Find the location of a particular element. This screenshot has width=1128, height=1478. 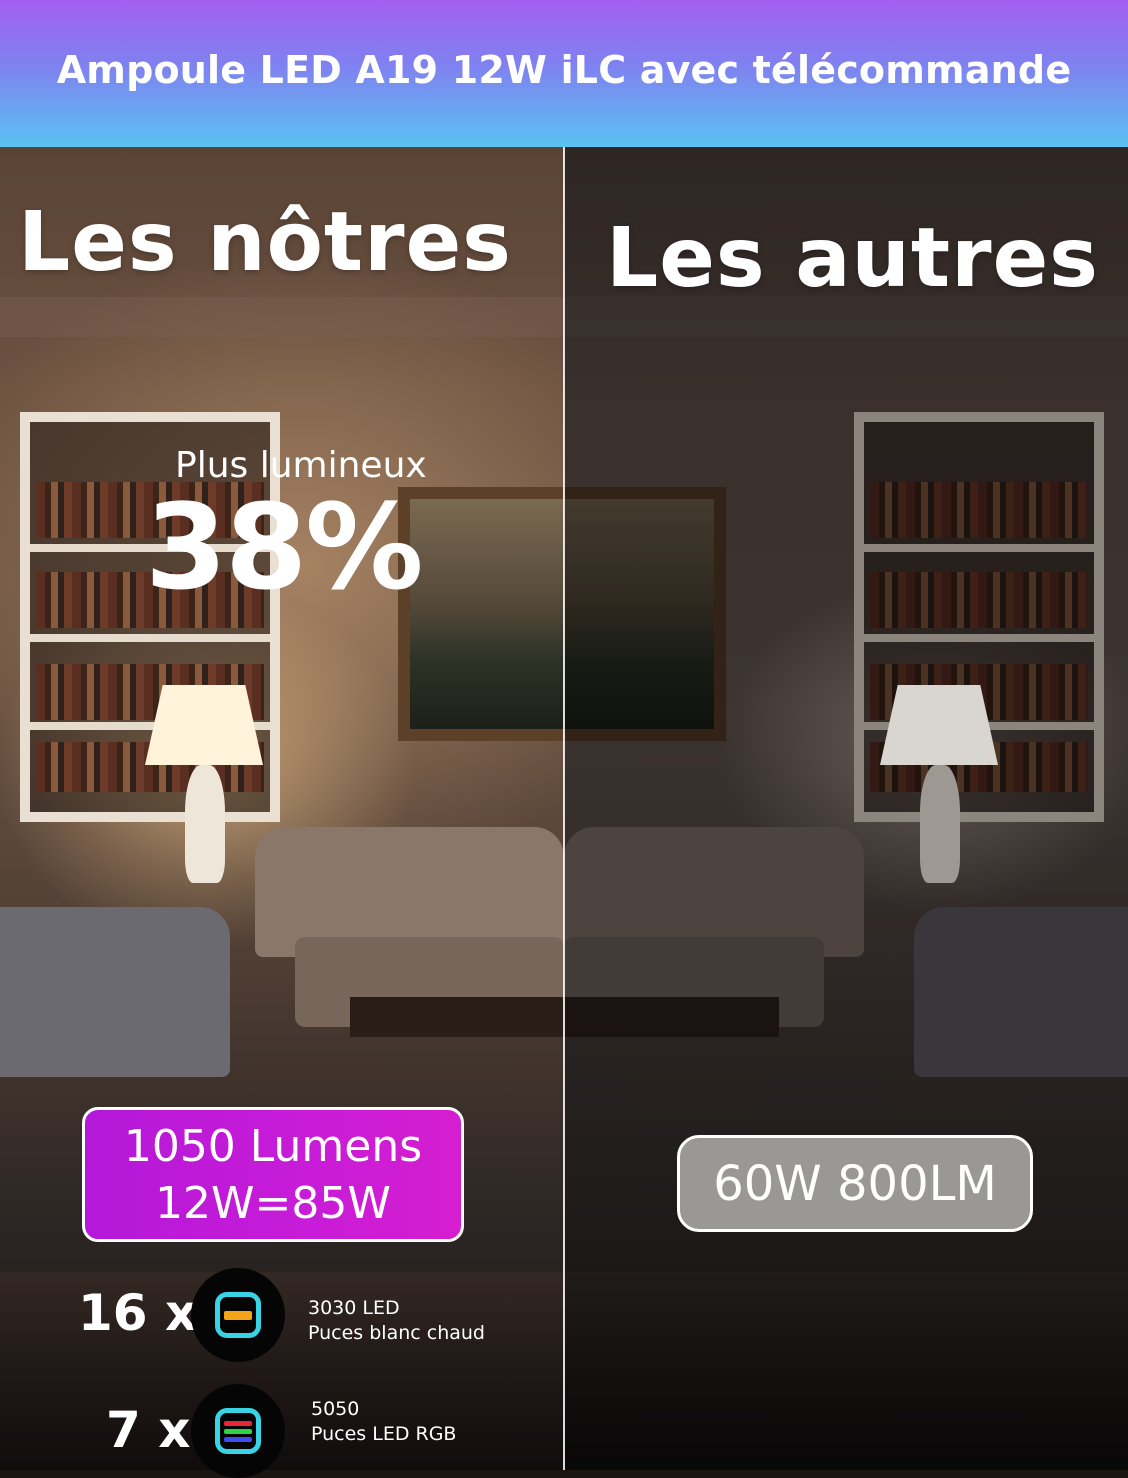

armchair-right is located at coordinates (1021, 992).